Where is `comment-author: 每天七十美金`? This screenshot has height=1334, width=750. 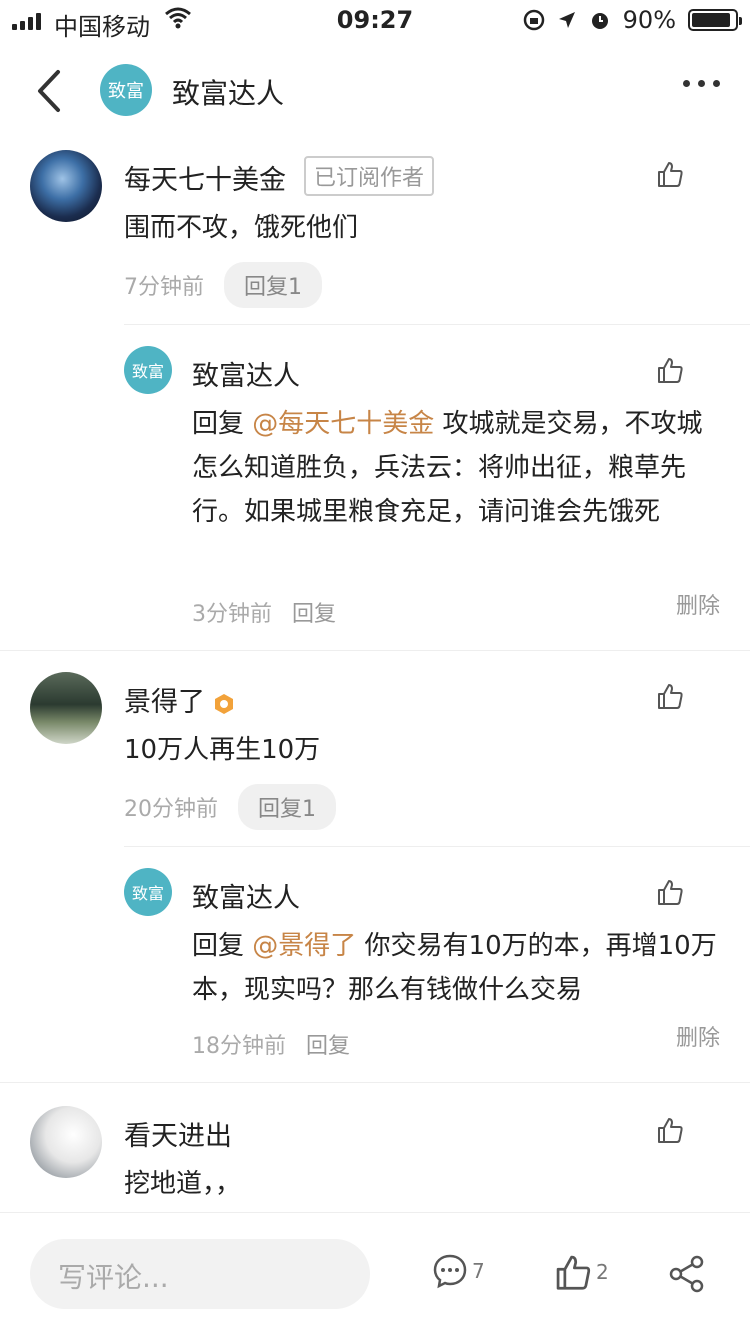 comment-author: 每天七十美金 is located at coordinates (205, 177).